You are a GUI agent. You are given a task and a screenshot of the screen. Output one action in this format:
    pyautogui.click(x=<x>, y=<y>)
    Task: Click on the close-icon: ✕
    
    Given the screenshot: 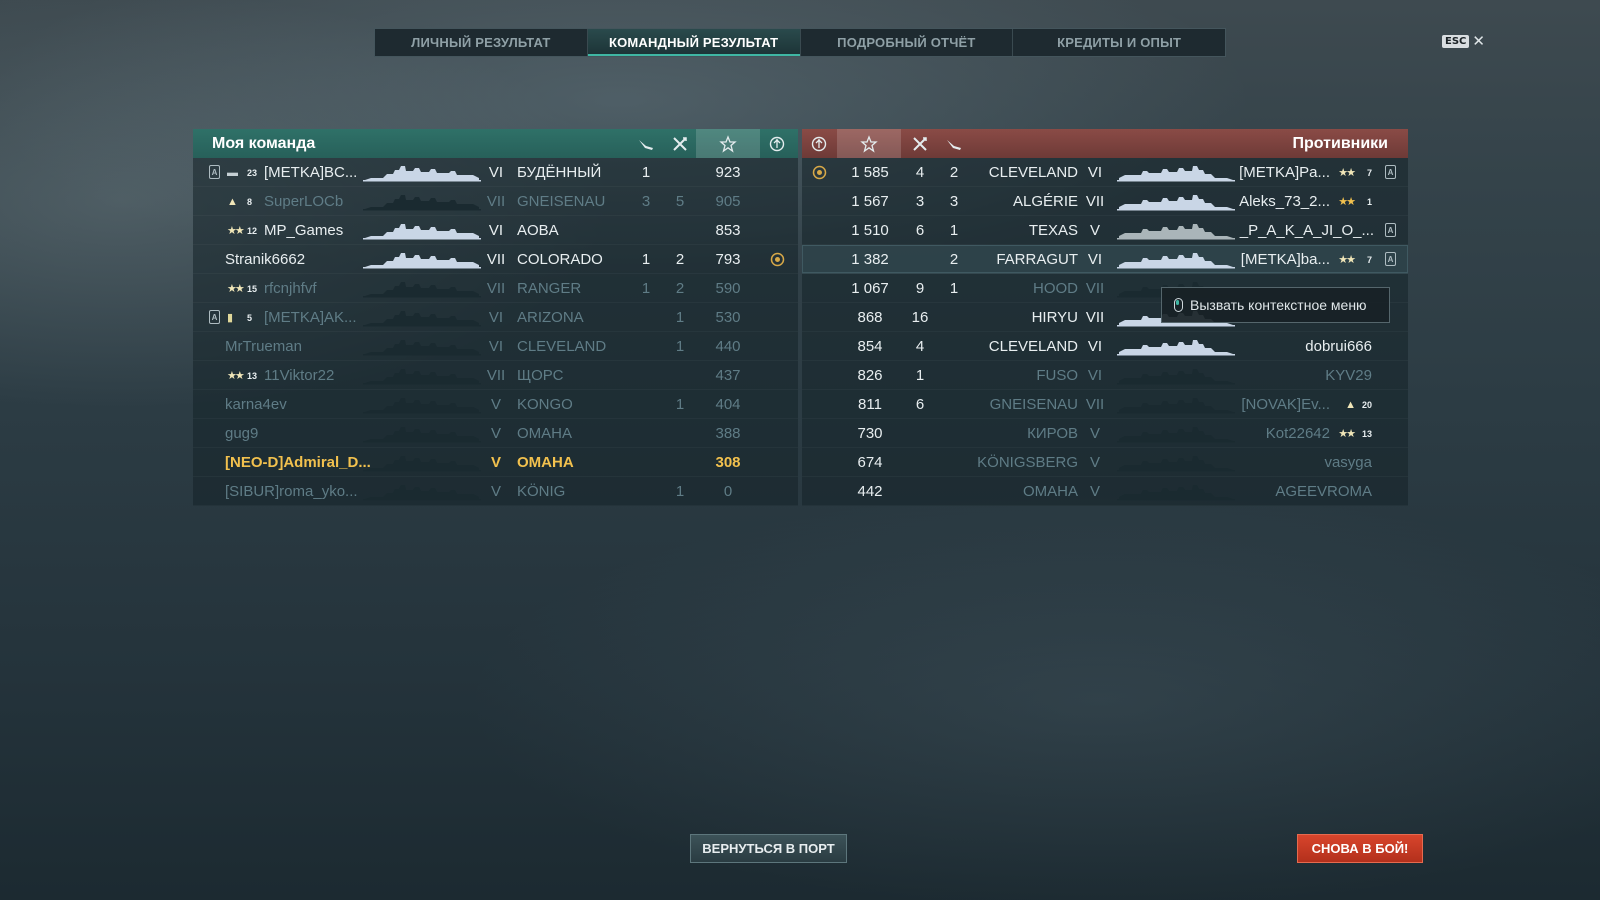 What is the action you would take?
    pyautogui.click(x=1478, y=41)
    